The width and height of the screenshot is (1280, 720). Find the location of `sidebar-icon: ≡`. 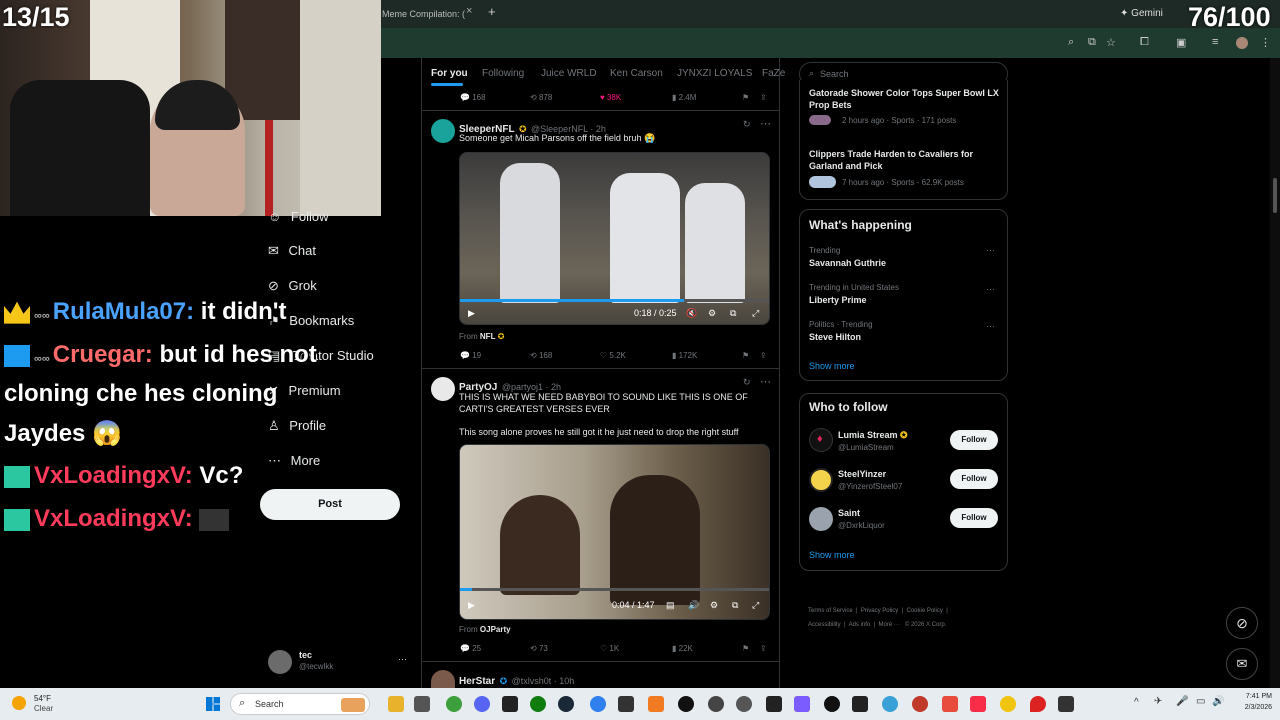

sidebar-icon: ≡ is located at coordinates (1215, 42).